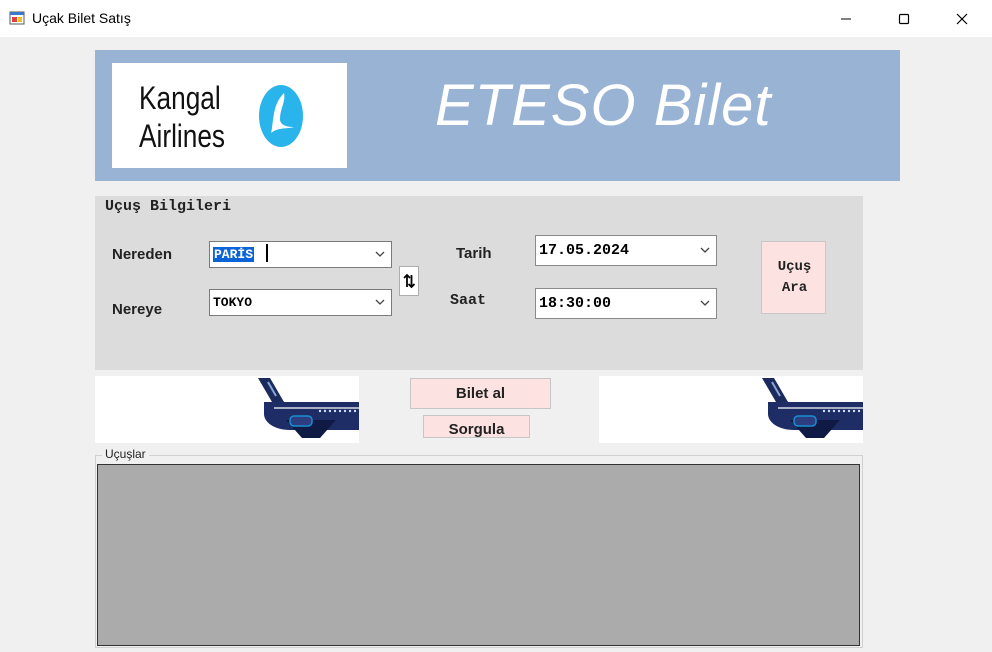  What do you see at coordinates (17, 18) in the screenshot?
I see `app-window-icon` at bounding box center [17, 18].